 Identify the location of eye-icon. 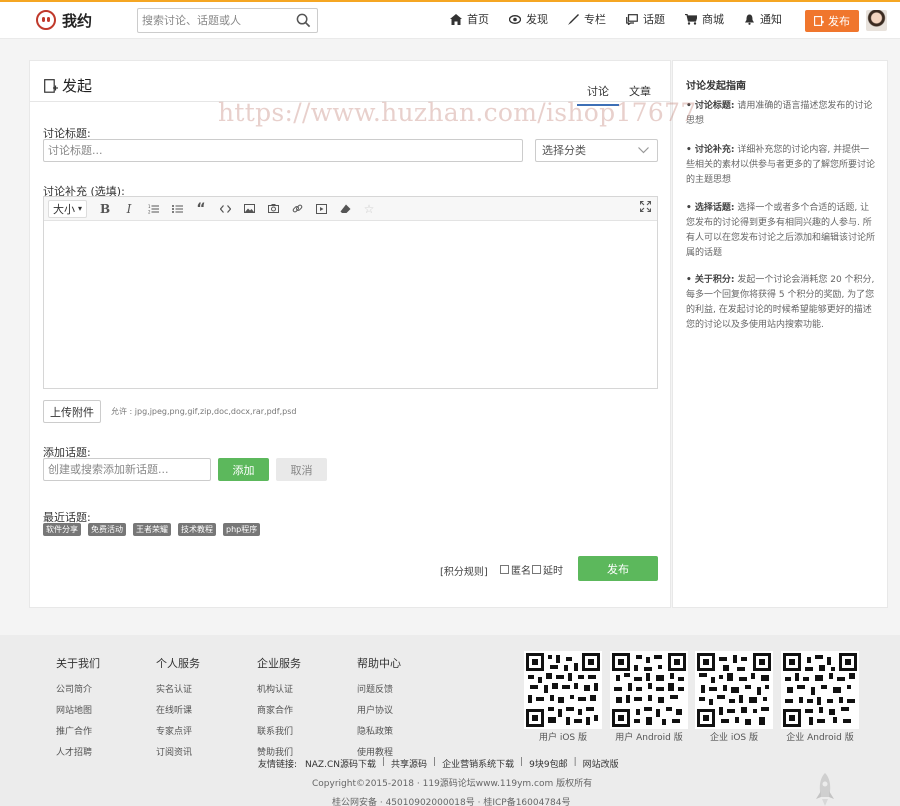
(515, 19).